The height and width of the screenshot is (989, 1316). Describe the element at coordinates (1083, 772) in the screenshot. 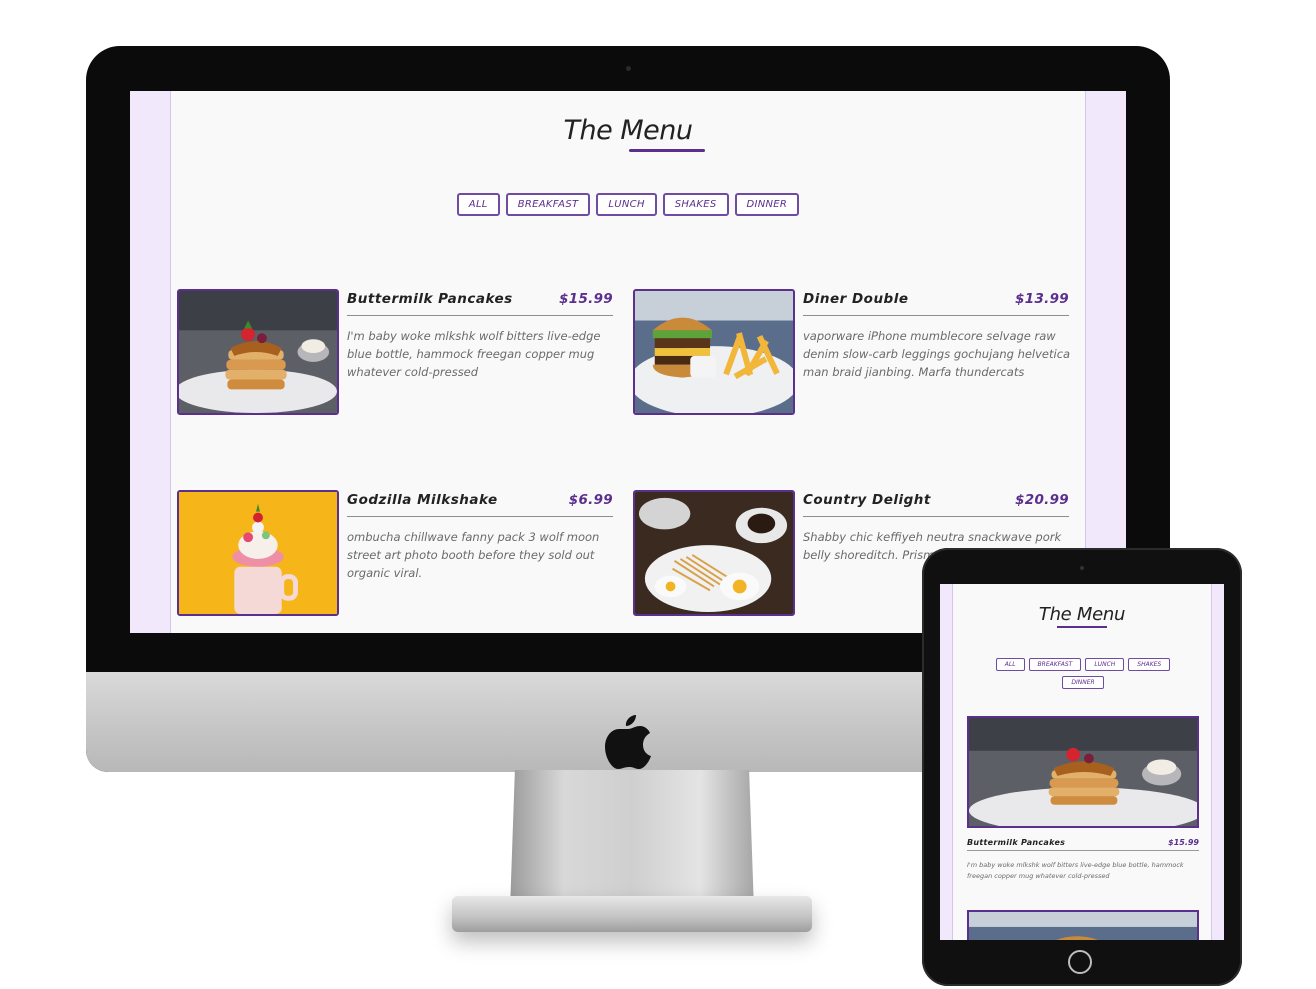

I see `tablet-pancakes-photo` at that location.